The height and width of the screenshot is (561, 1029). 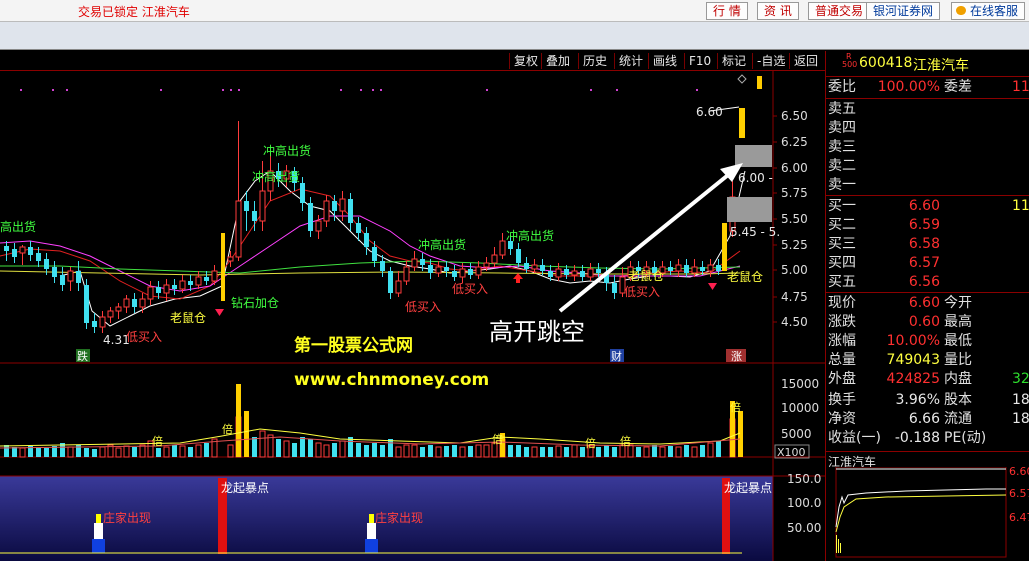 What do you see at coordinates (699, 61) in the screenshot?
I see `tool-f10: F10` at bounding box center [699, 61].